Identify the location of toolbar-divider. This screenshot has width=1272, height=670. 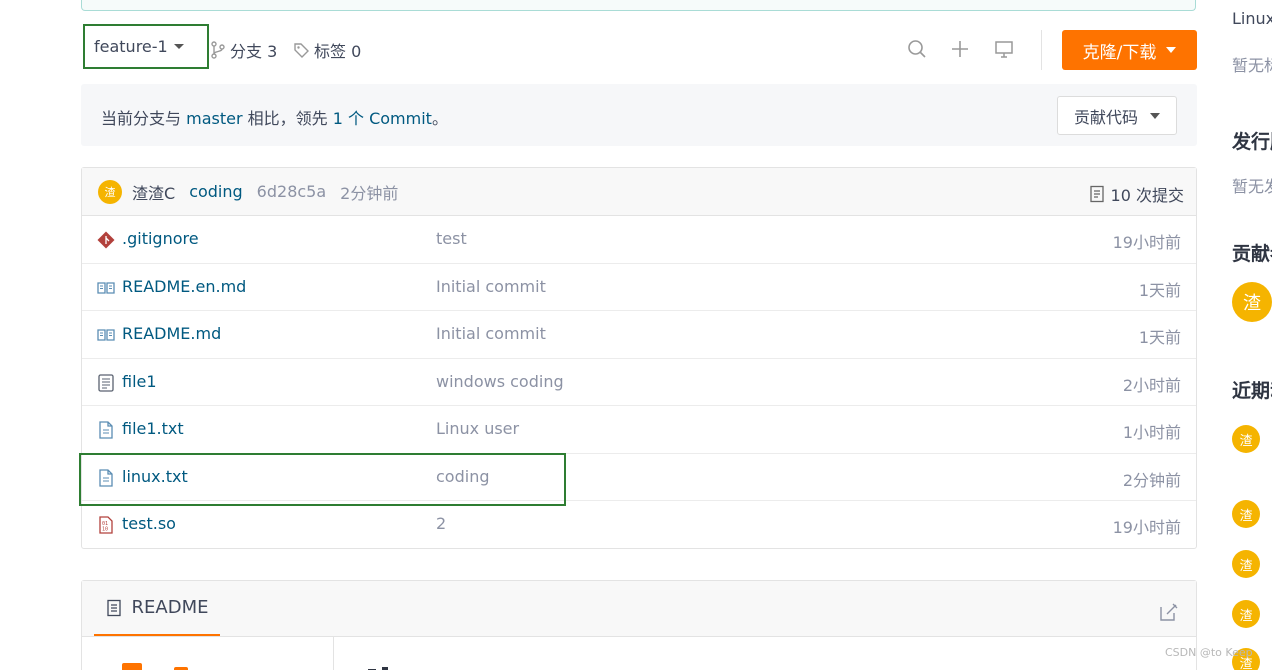
(1041, 50).